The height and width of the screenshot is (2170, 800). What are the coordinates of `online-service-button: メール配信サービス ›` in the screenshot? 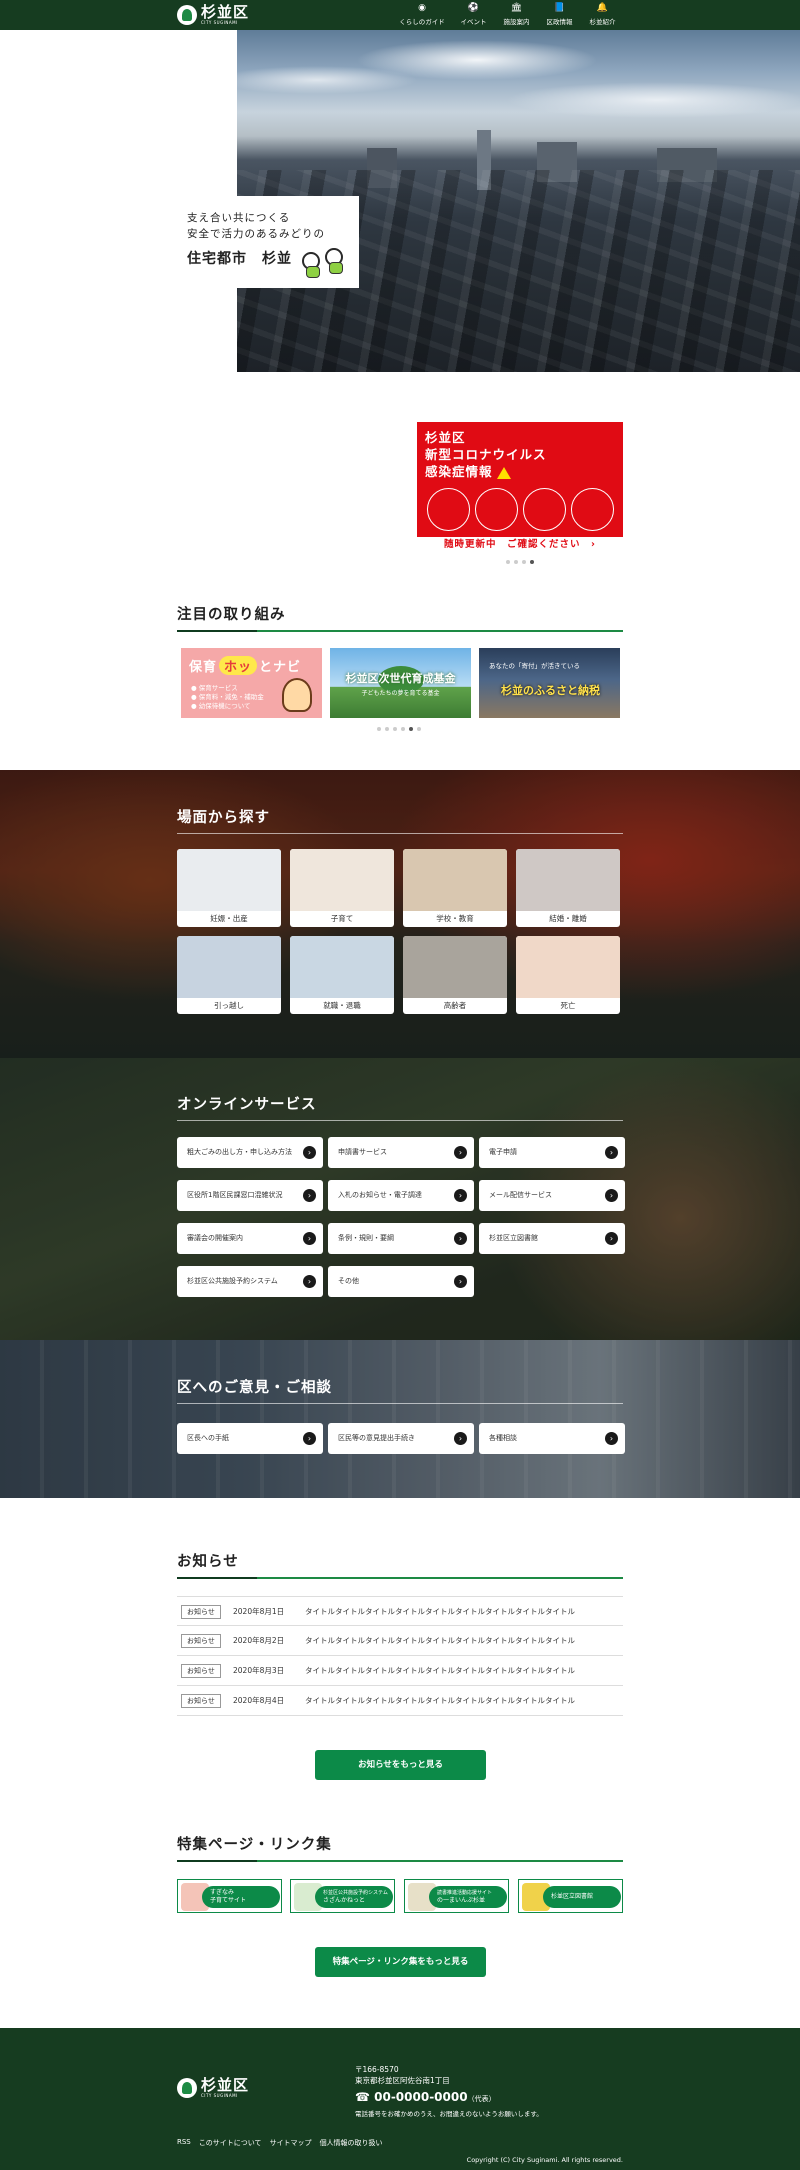 It's located at (552, 1195).